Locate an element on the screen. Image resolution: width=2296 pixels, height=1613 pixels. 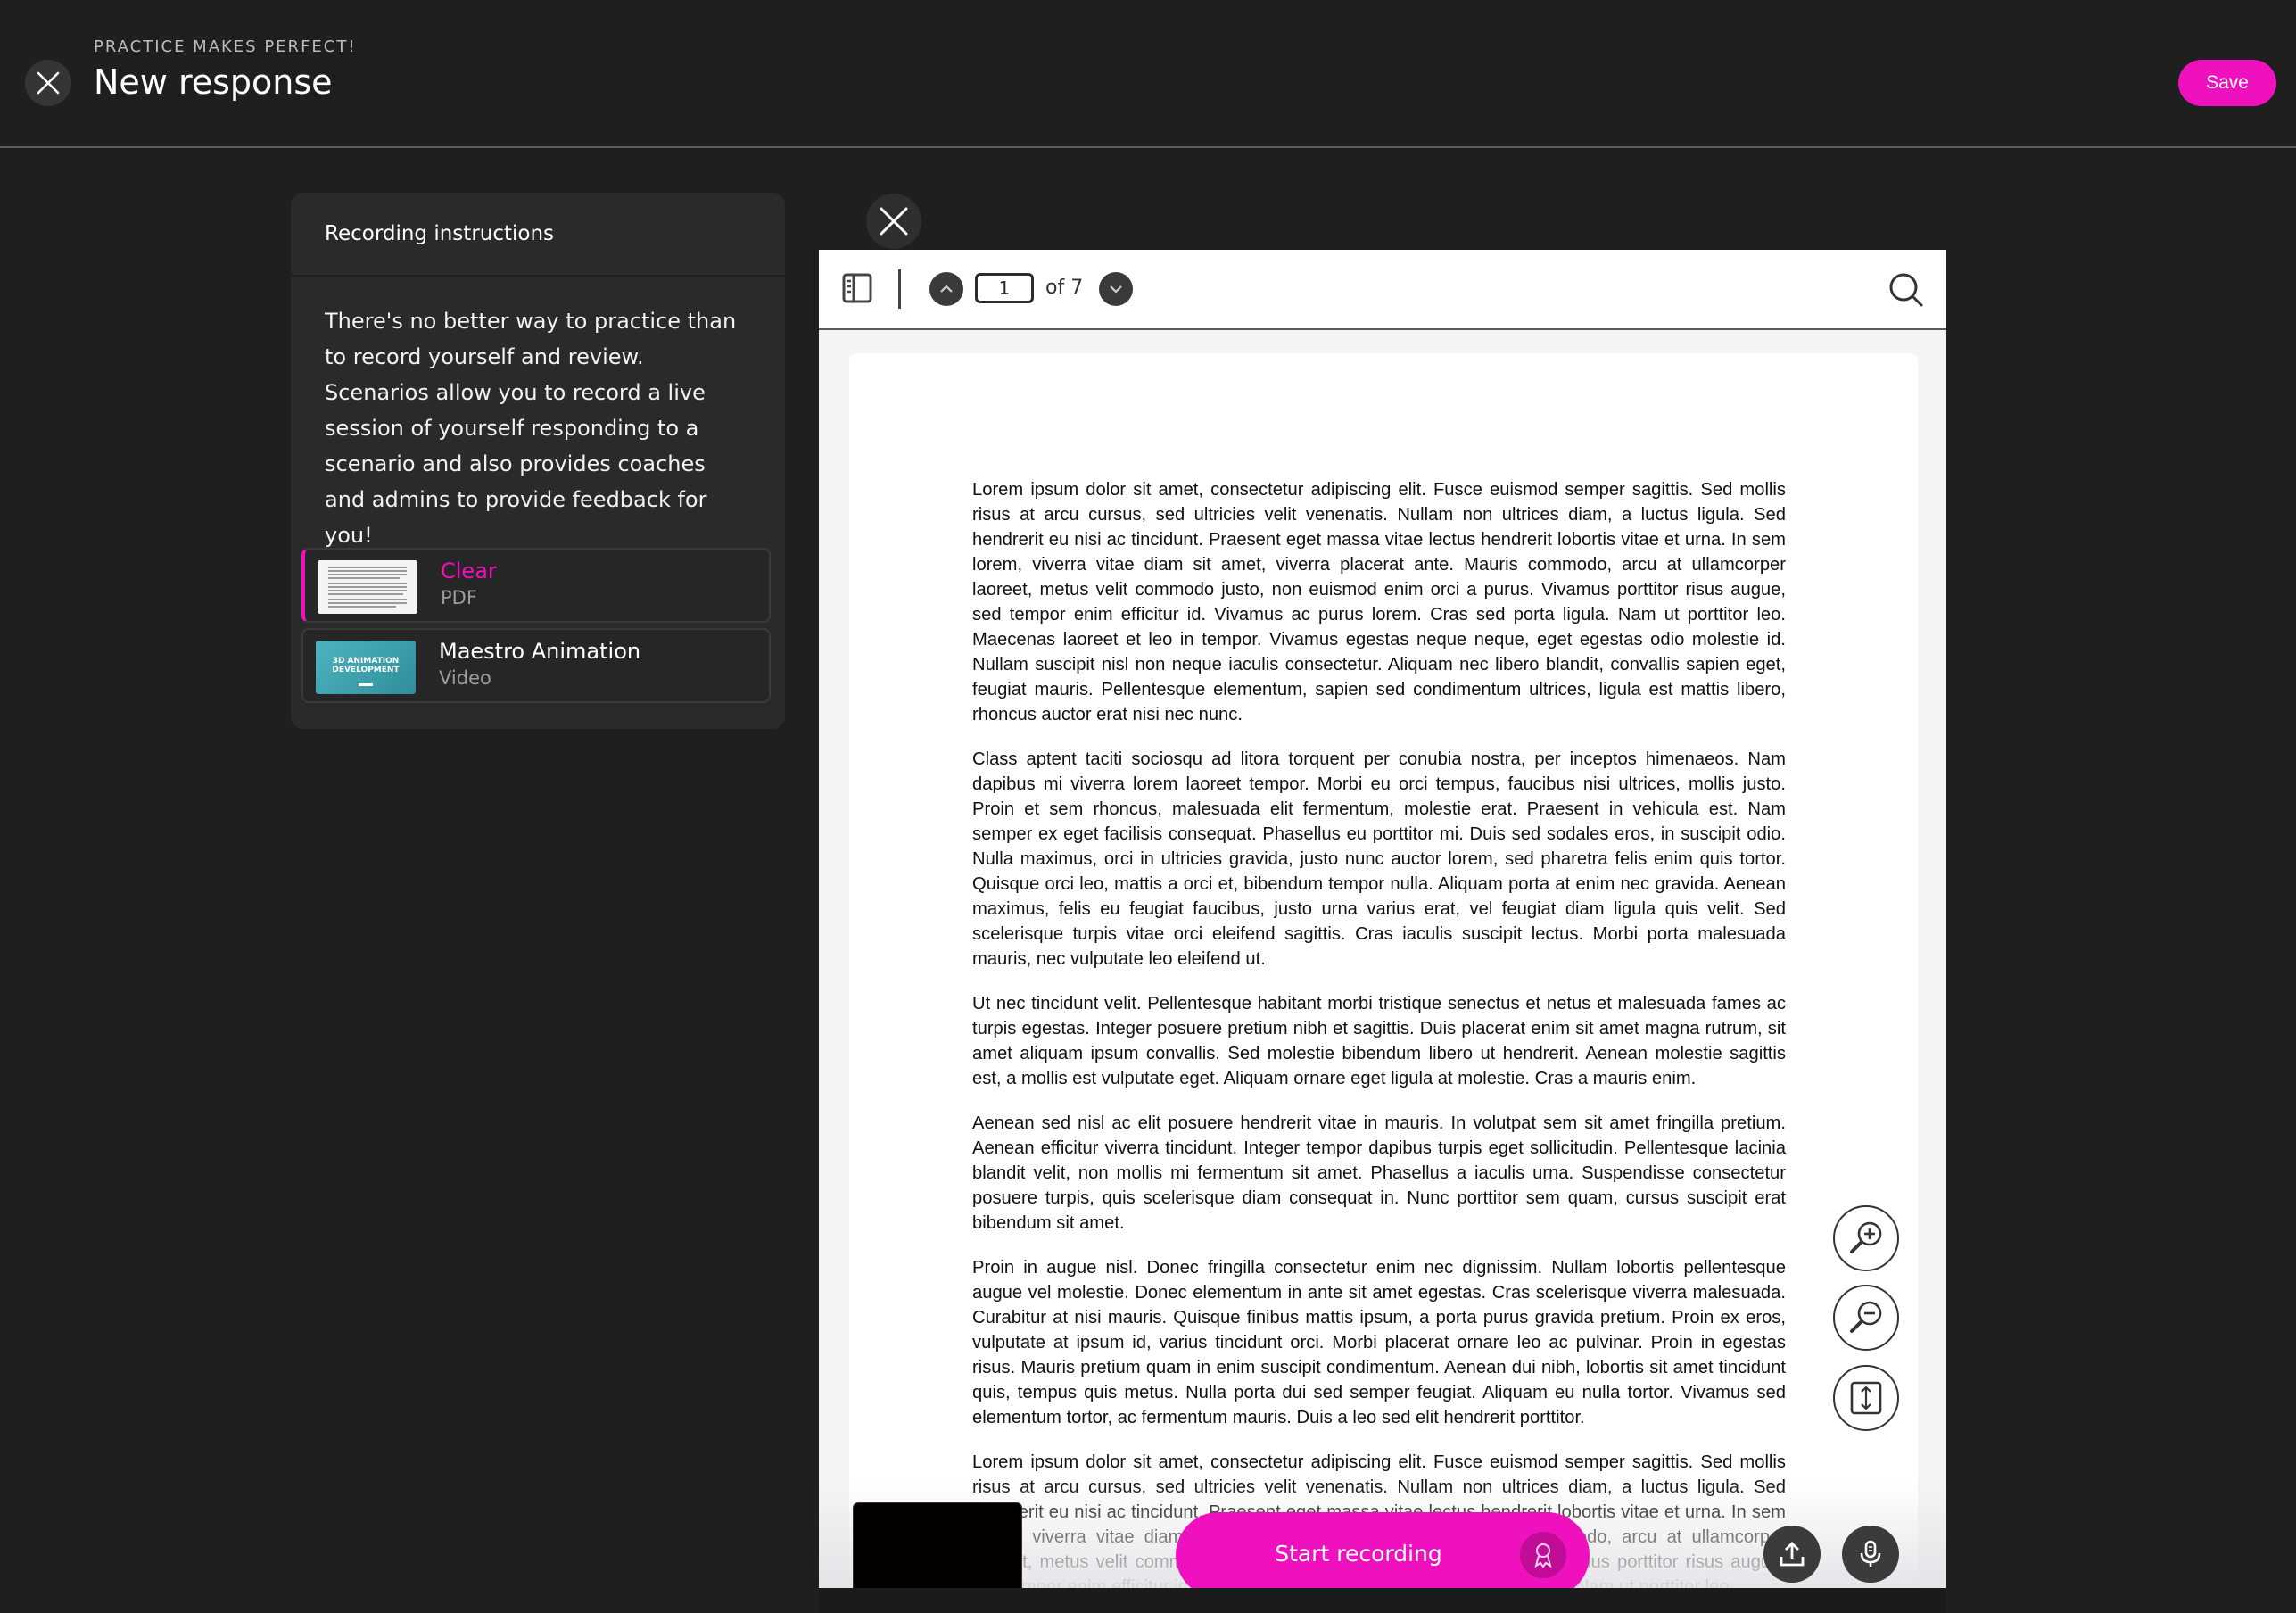
previous-page-button is located at coordinates (946, 289).